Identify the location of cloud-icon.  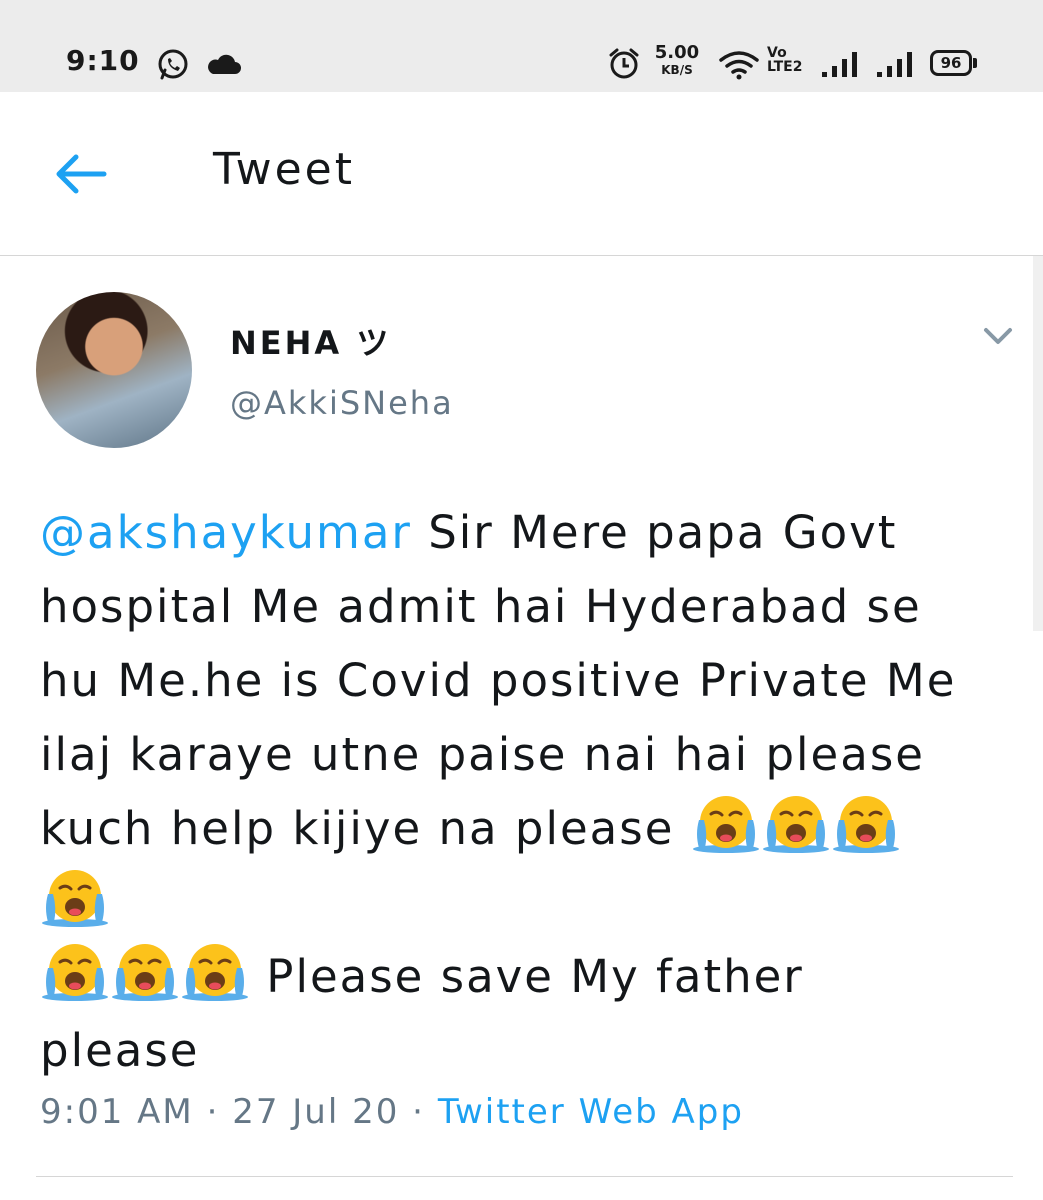
(224, 64).